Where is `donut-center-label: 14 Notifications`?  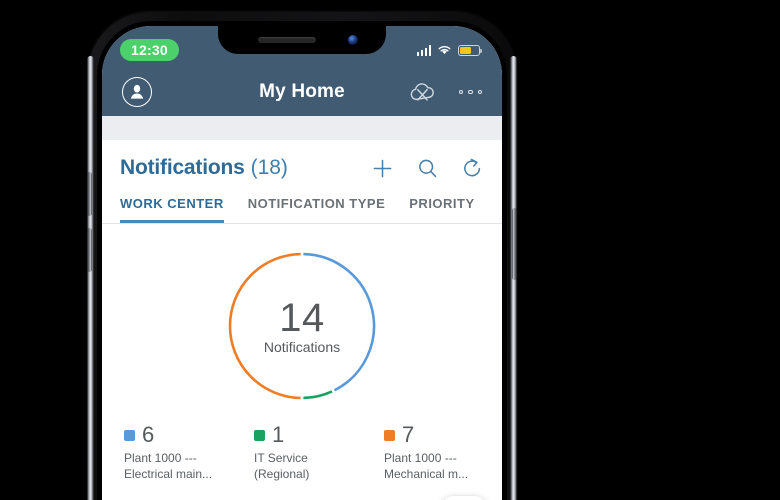 donut-center-label: 14 Notifications is located at coordinates (302, 326).